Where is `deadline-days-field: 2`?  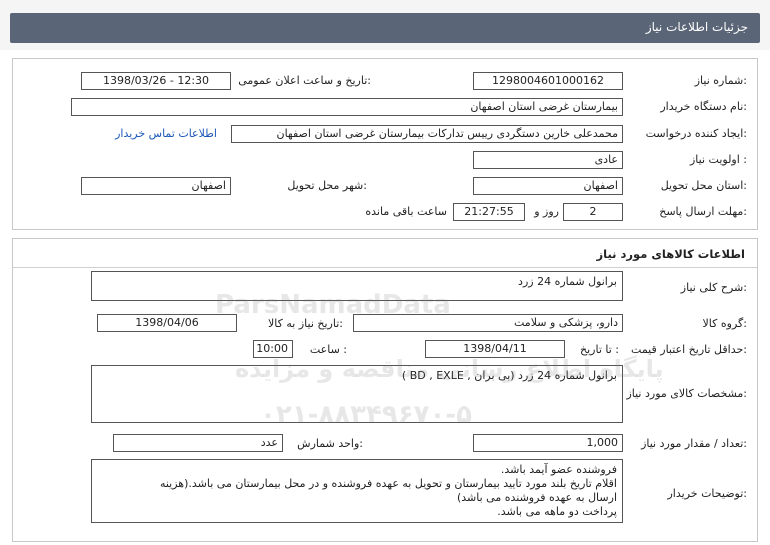 deadline-days-field: 2 is located at coordinates (593, 212).